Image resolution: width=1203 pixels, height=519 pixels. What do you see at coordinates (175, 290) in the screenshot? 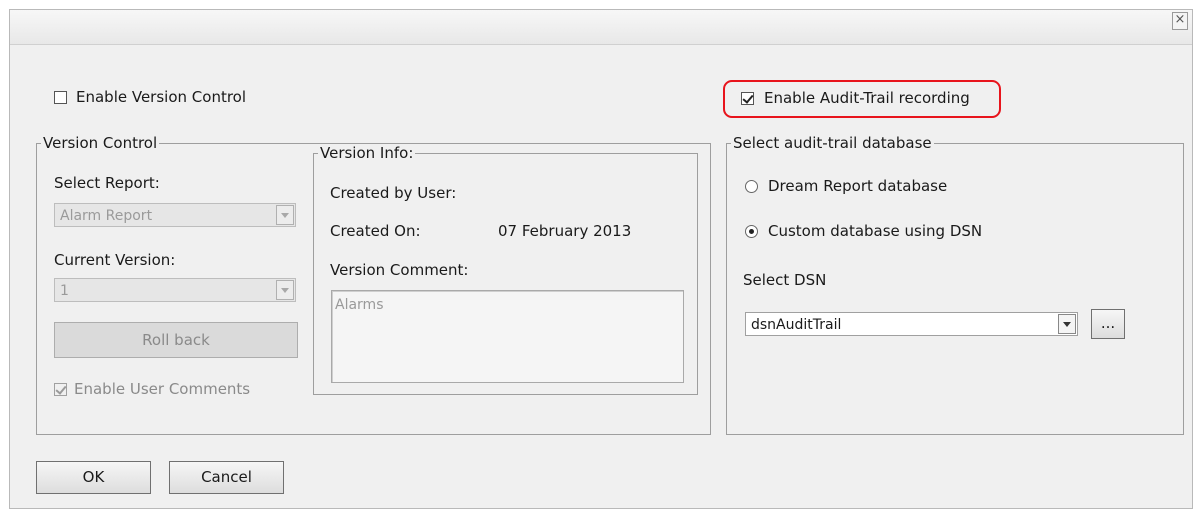
I see `current-version-combo: 1` at bounding box center [175, 290].